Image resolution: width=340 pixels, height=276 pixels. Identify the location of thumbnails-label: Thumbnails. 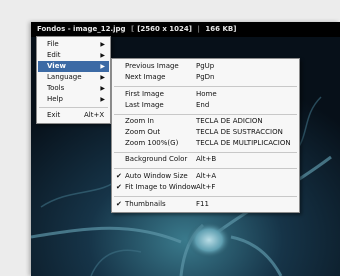
(145, 204).